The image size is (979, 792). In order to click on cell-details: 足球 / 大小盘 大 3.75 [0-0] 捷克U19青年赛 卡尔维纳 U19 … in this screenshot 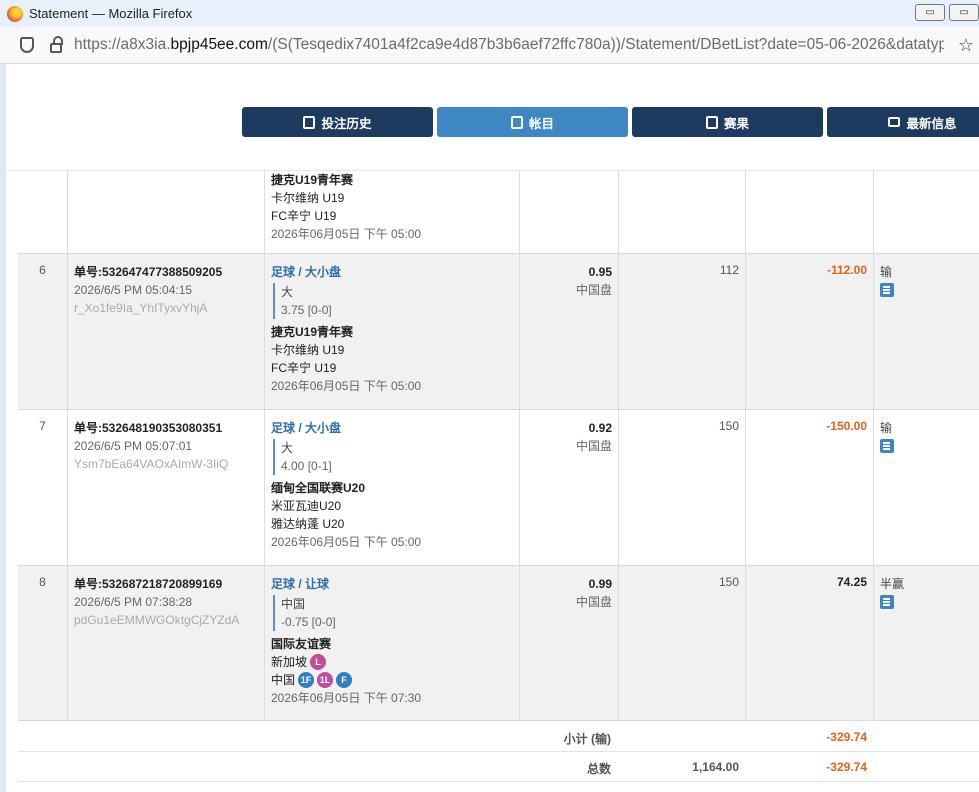, I will do `click(392, 331)`.